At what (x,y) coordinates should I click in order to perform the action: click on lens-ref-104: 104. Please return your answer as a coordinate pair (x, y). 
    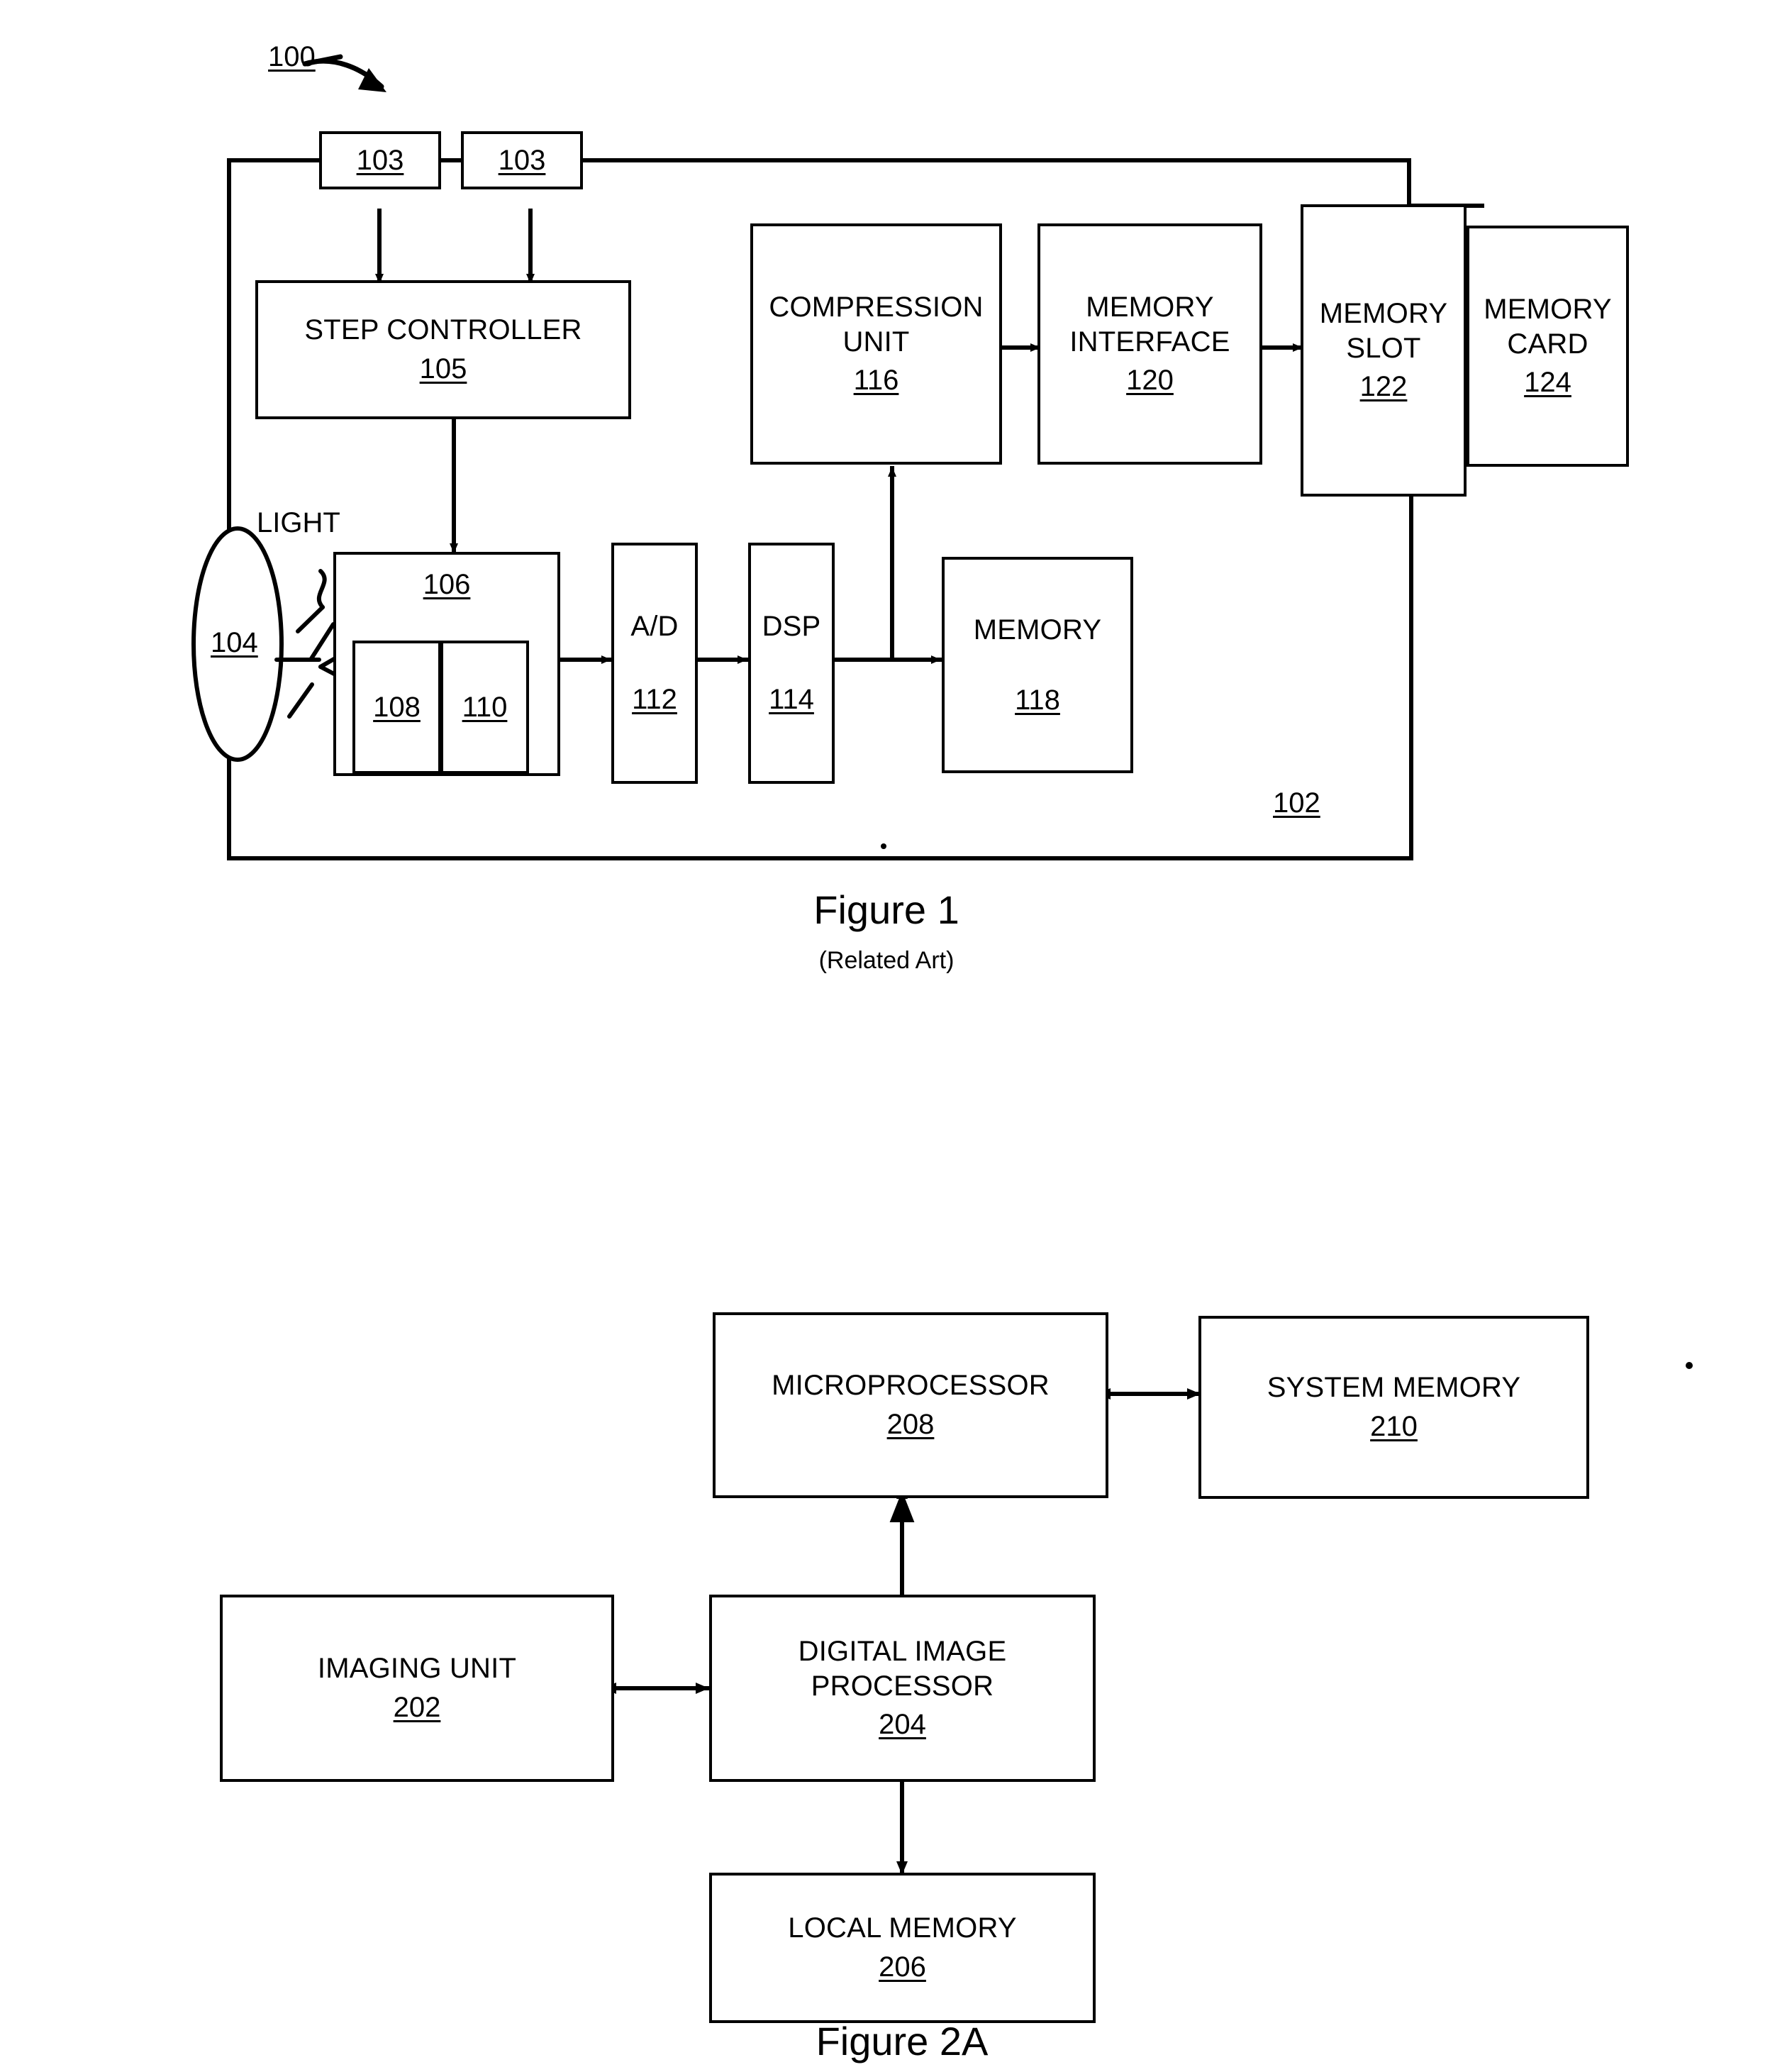
    Looking at the image, I should click on (234, 642).